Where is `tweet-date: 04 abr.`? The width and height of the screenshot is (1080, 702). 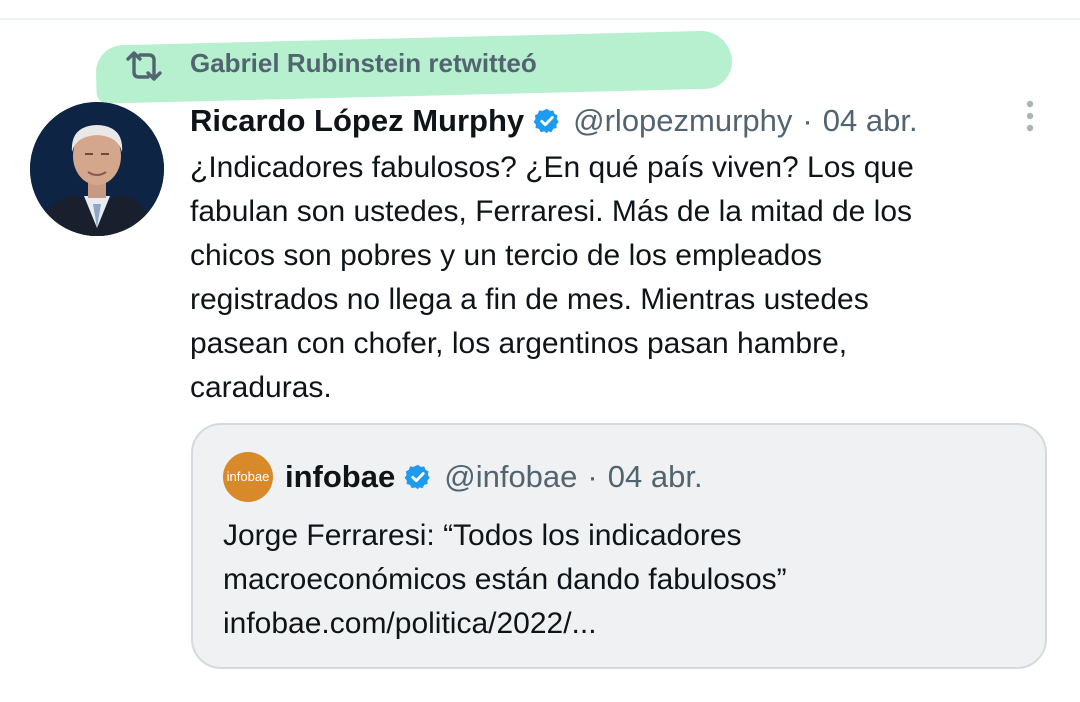 tweet-date: 04 abr. is located at coordinates (870, 121).